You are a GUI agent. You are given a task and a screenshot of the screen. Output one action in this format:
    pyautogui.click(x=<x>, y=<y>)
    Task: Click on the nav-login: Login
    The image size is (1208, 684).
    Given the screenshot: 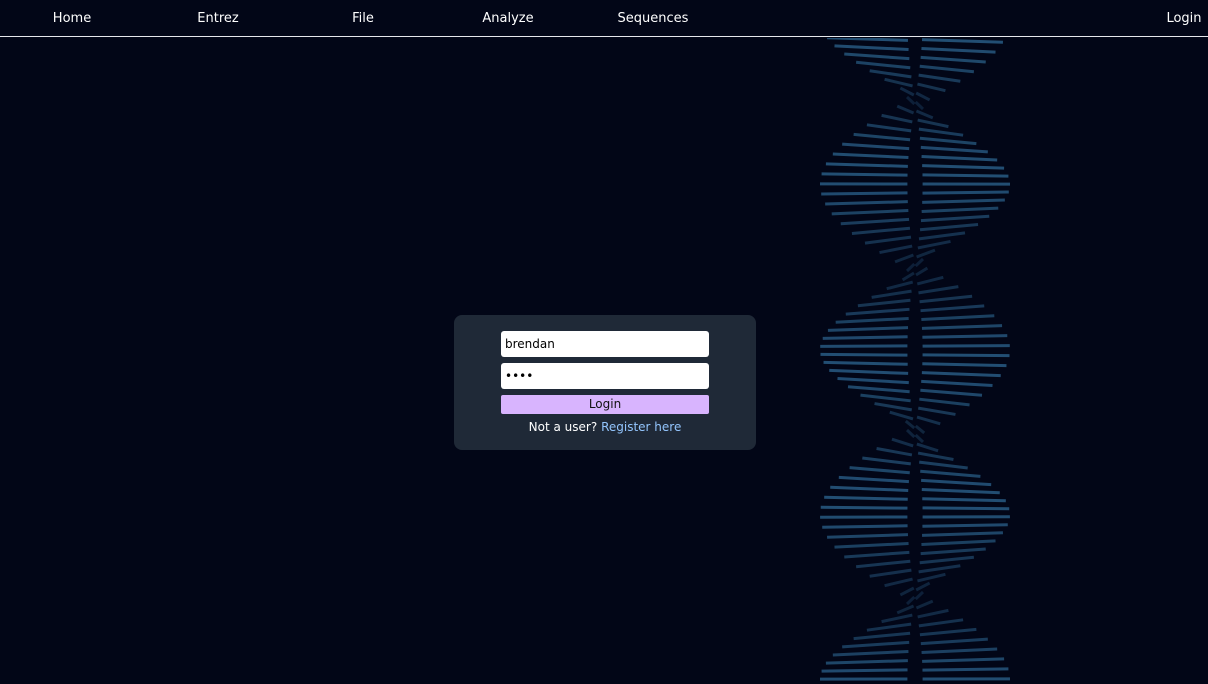 What is the action you would take?
    pyautogui.click(x=1183, y=19)
    